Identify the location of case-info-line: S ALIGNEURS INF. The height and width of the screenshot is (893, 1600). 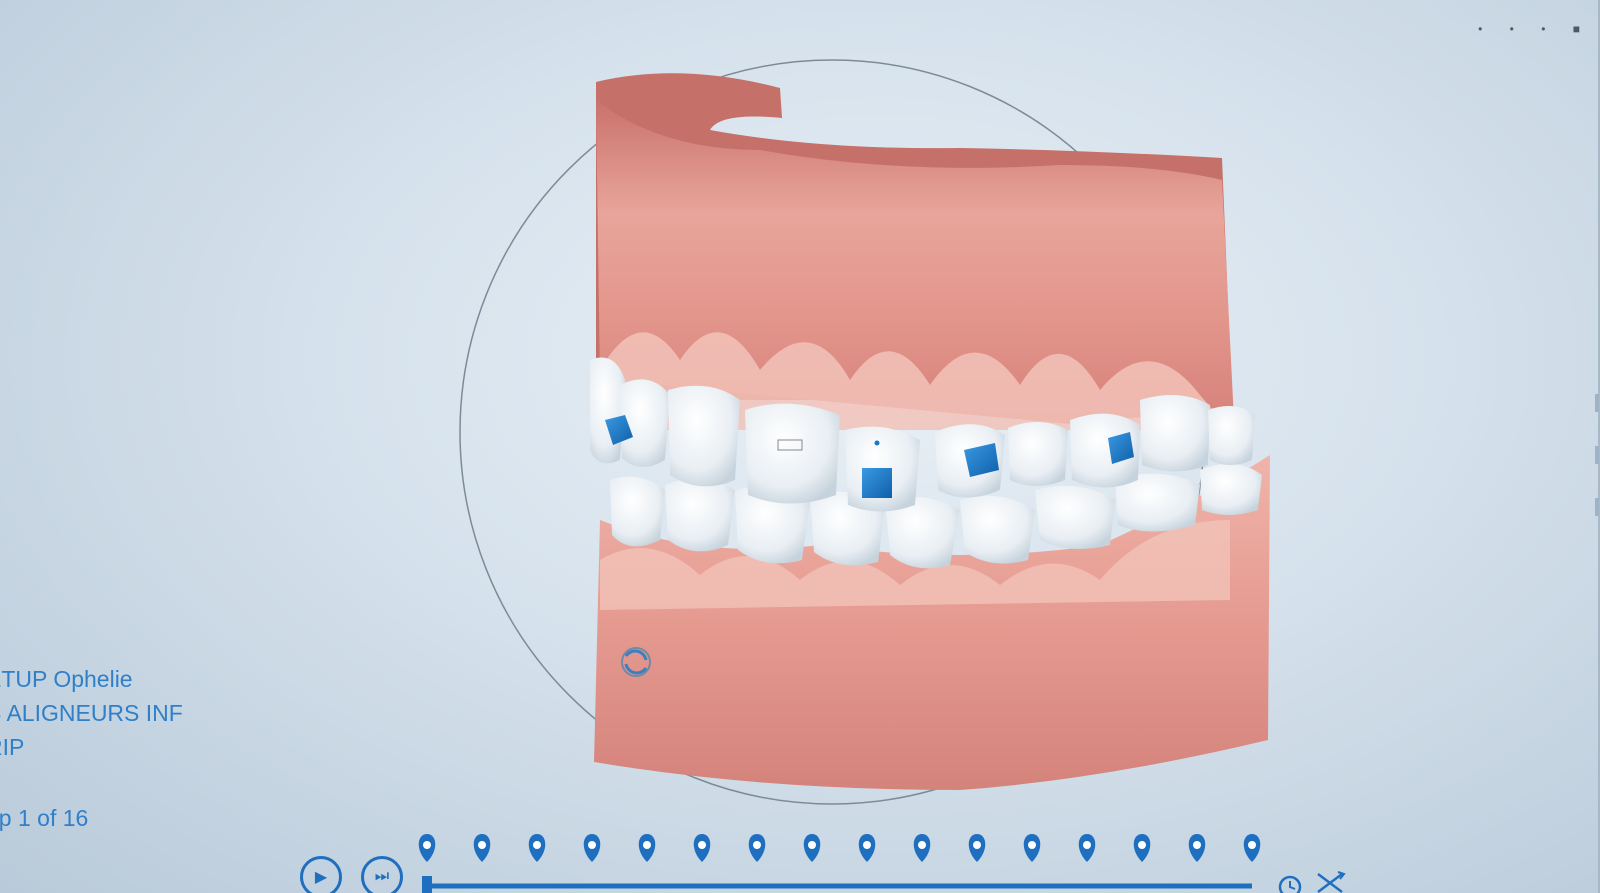
(91, 713).